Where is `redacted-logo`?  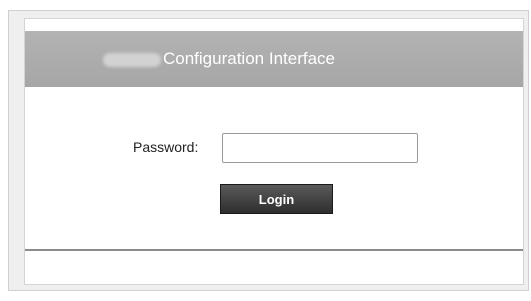 redacted-logo is located at coordinates (132, 60).